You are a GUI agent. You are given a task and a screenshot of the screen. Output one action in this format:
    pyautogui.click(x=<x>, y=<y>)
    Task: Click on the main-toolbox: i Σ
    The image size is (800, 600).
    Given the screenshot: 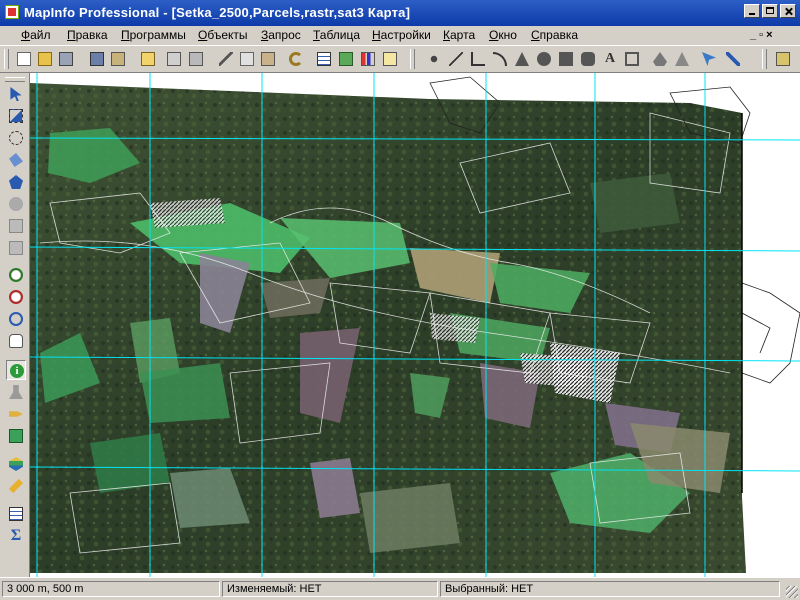 What is the action you would take?
    pyautogui.click(x=15, y=325)
    